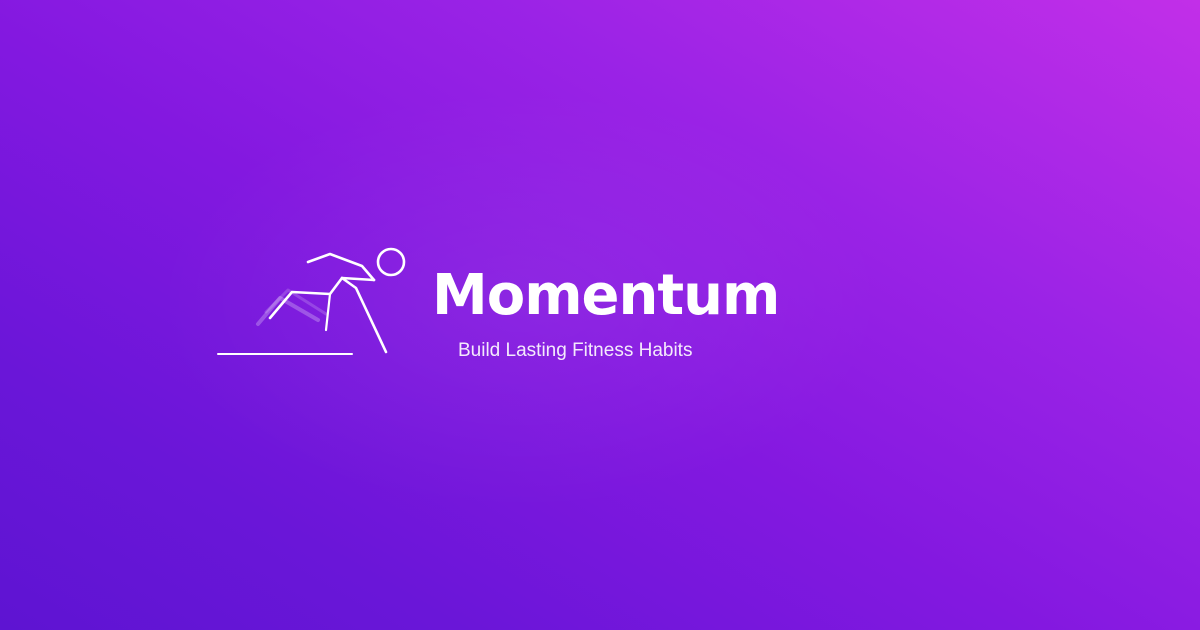  Describe the element at coordinates (606, 295) in the screenshot. I see `brand-name: Momentum` at that location.